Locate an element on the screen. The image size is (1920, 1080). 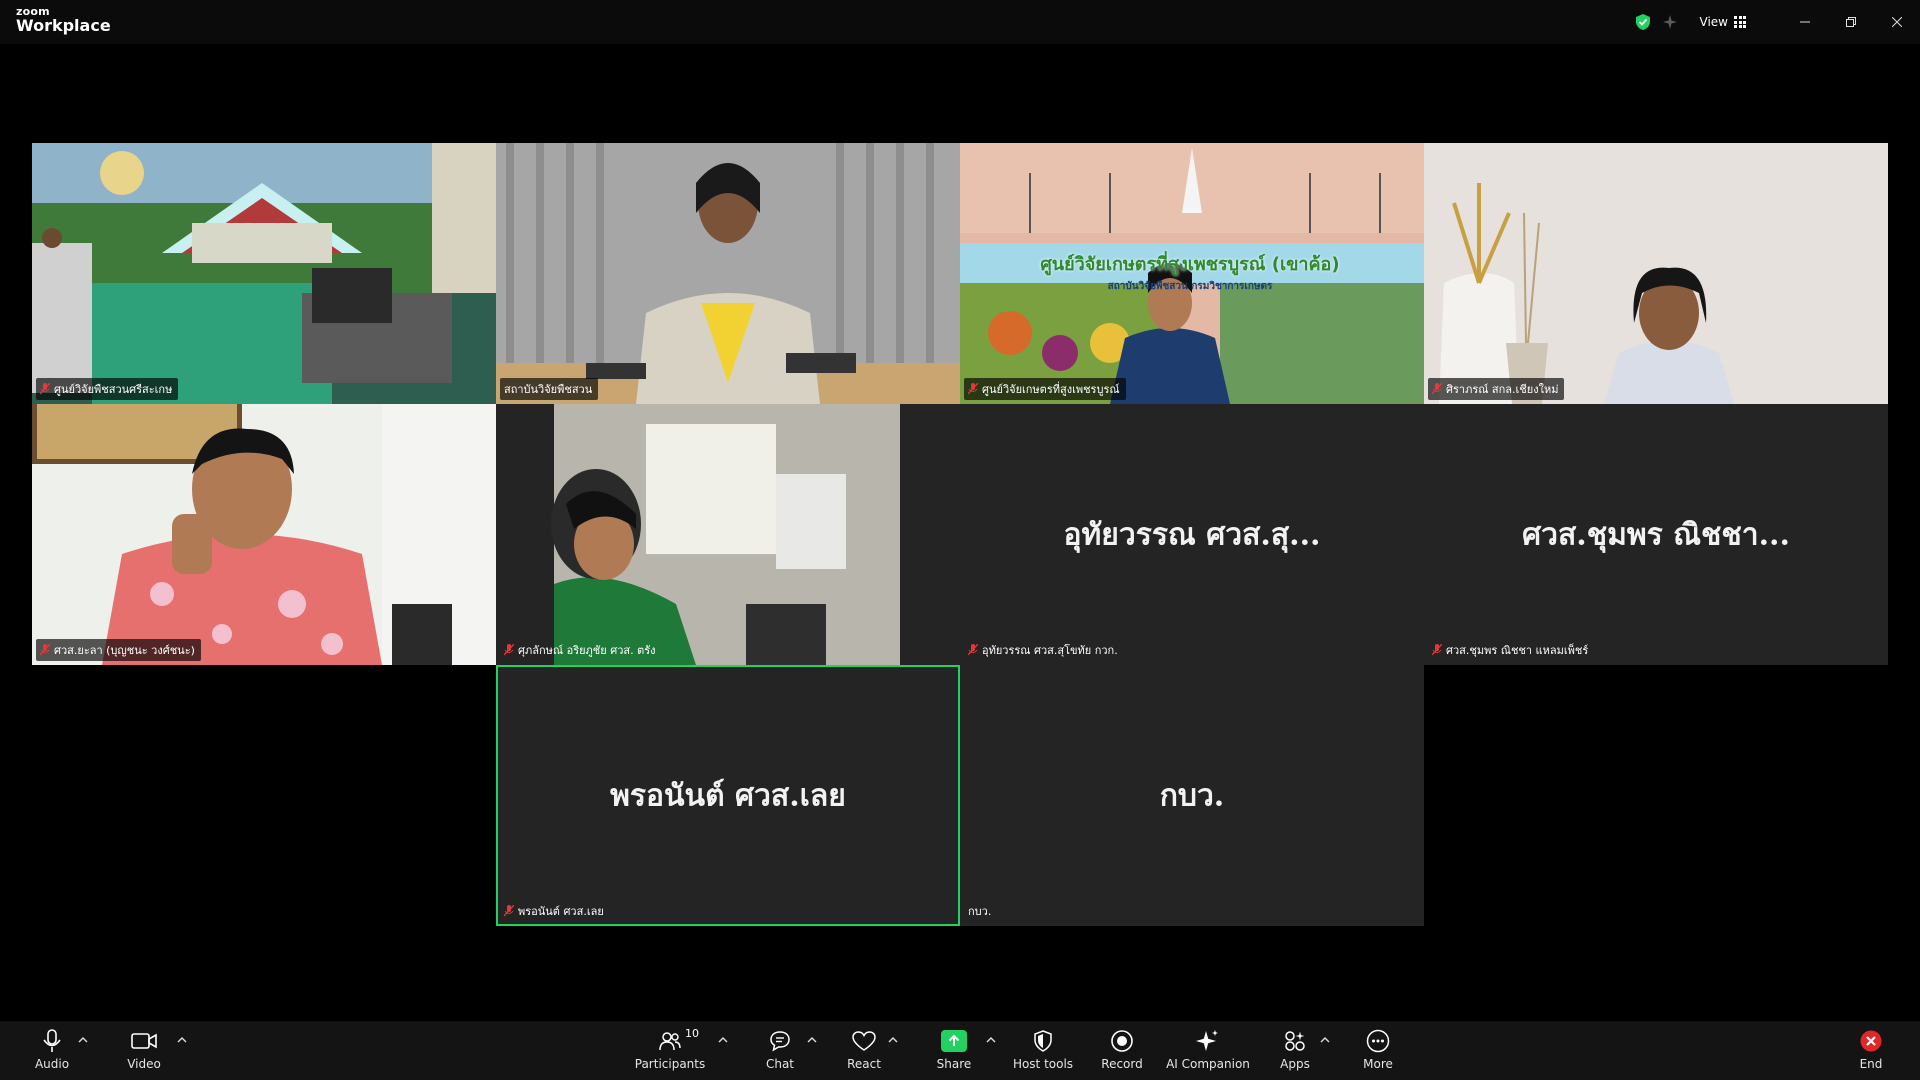
audio-options-caret is located at coordinates (83, 1040).